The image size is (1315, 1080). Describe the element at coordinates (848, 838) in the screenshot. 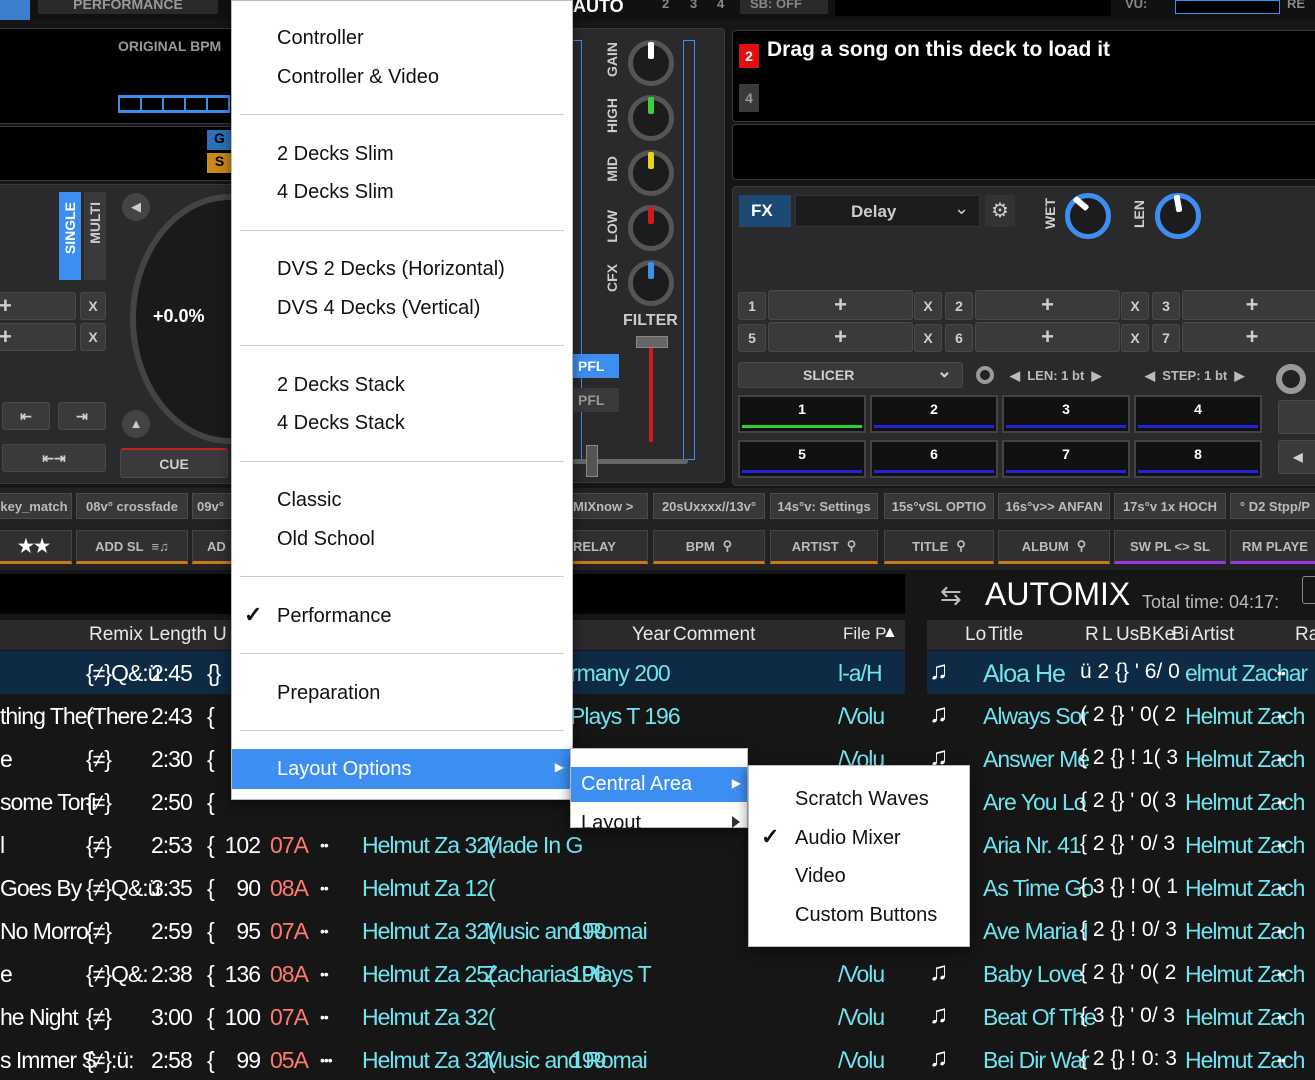

I see `menu-item-audio-mixer: Audio Mixer` at that location.